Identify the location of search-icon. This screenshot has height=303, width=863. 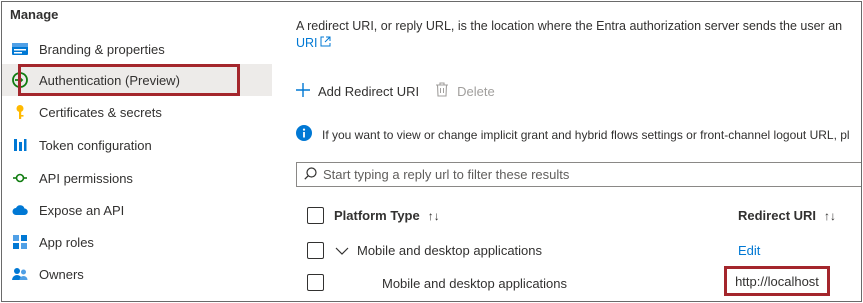
(310, 174).